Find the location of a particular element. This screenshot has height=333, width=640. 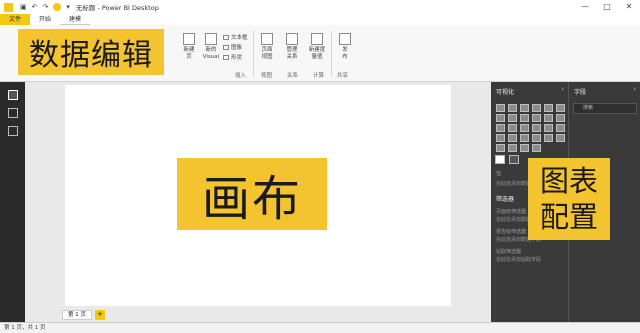

area-chart-icon is located at coordinates (512, 118).